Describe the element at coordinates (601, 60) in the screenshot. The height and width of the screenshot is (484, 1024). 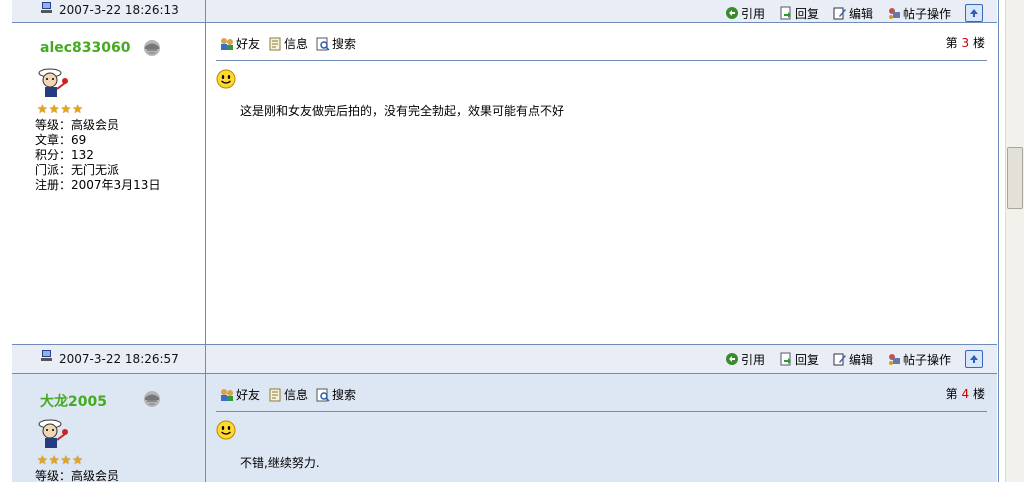
I see `divider` at that location.